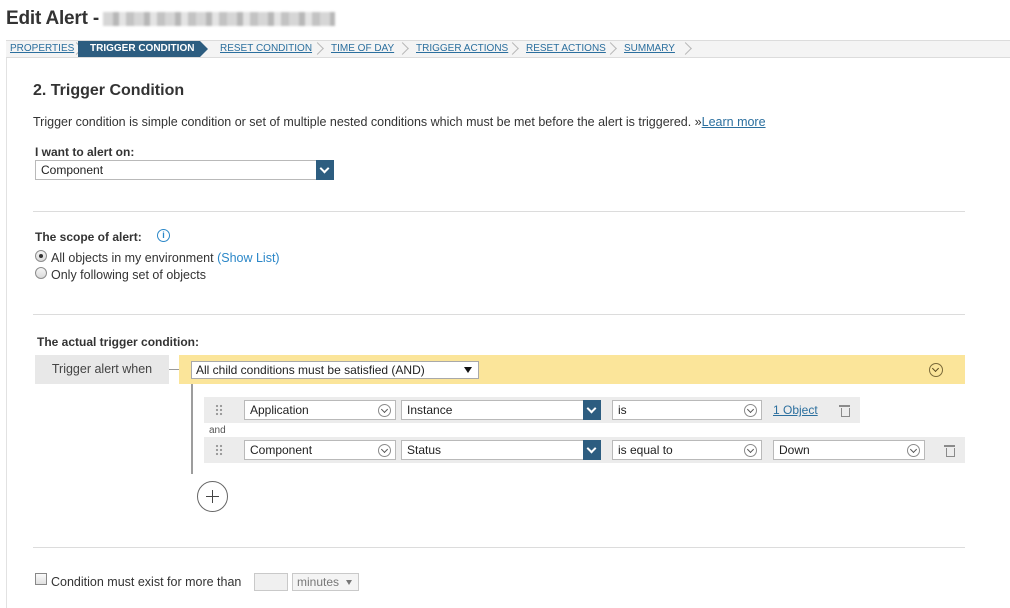  Describe the element at coordinates (146, 582) in the screenshot. I see `condition-duration-label: Condition must exist for more than` at that location.